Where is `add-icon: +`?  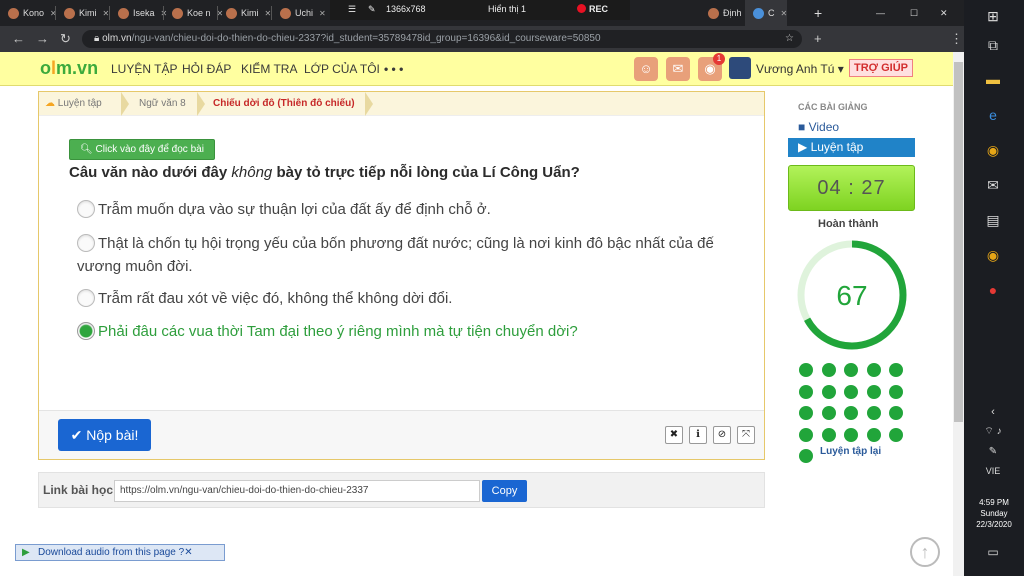
add-icon: + is located at coordinates (818, 38).